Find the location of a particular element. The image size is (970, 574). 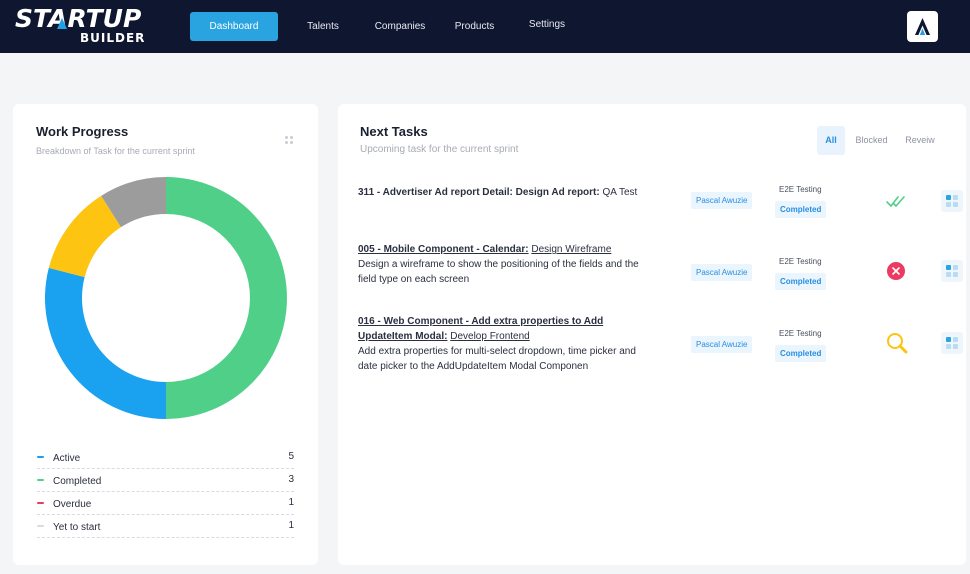

work-progress-subtitle: Breakdown of Task for the current sprint is located at coordinates (115, 151).